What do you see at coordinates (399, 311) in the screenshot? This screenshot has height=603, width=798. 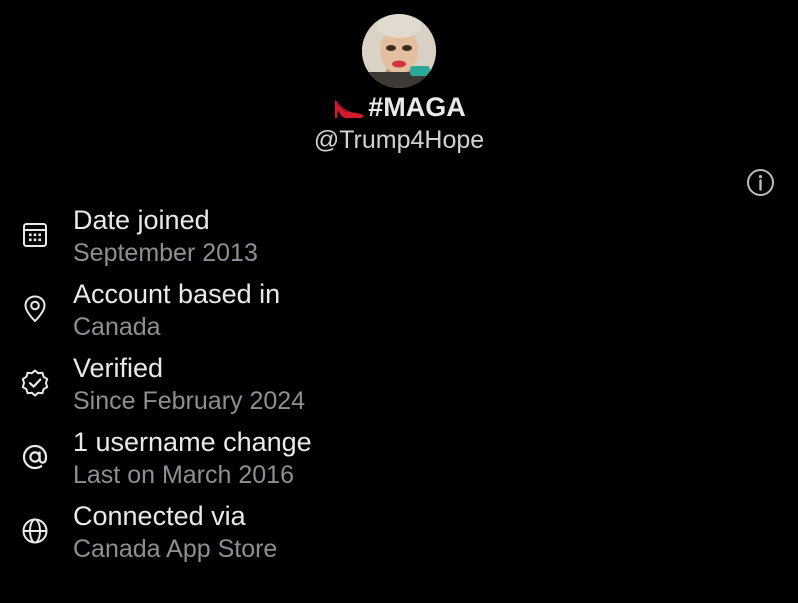 I see `account-location-row: Account based in Canada` at bounding box center [399, 311].